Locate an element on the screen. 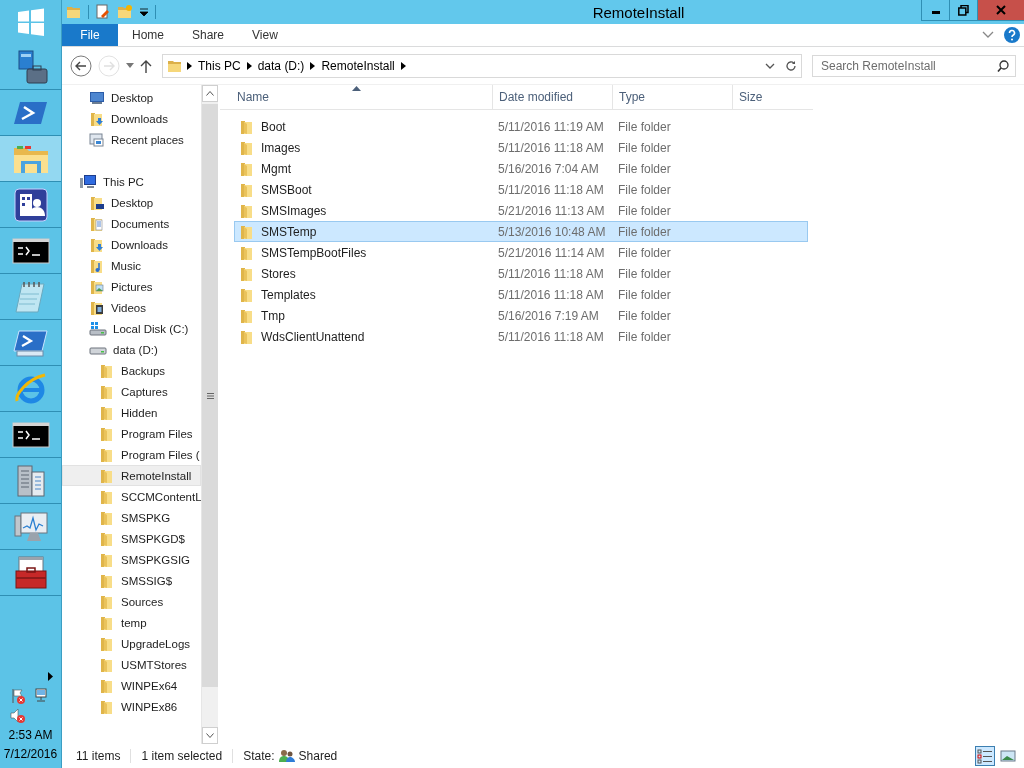  nav-item: SMSPKGSIG is located at coordinates (131, 559).